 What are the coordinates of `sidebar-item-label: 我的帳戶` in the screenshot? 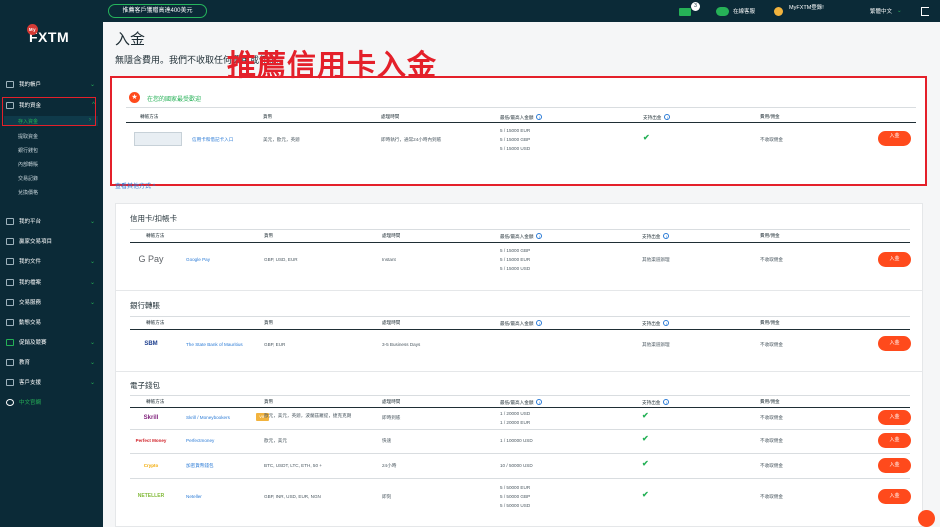 It's located at (30, 85).